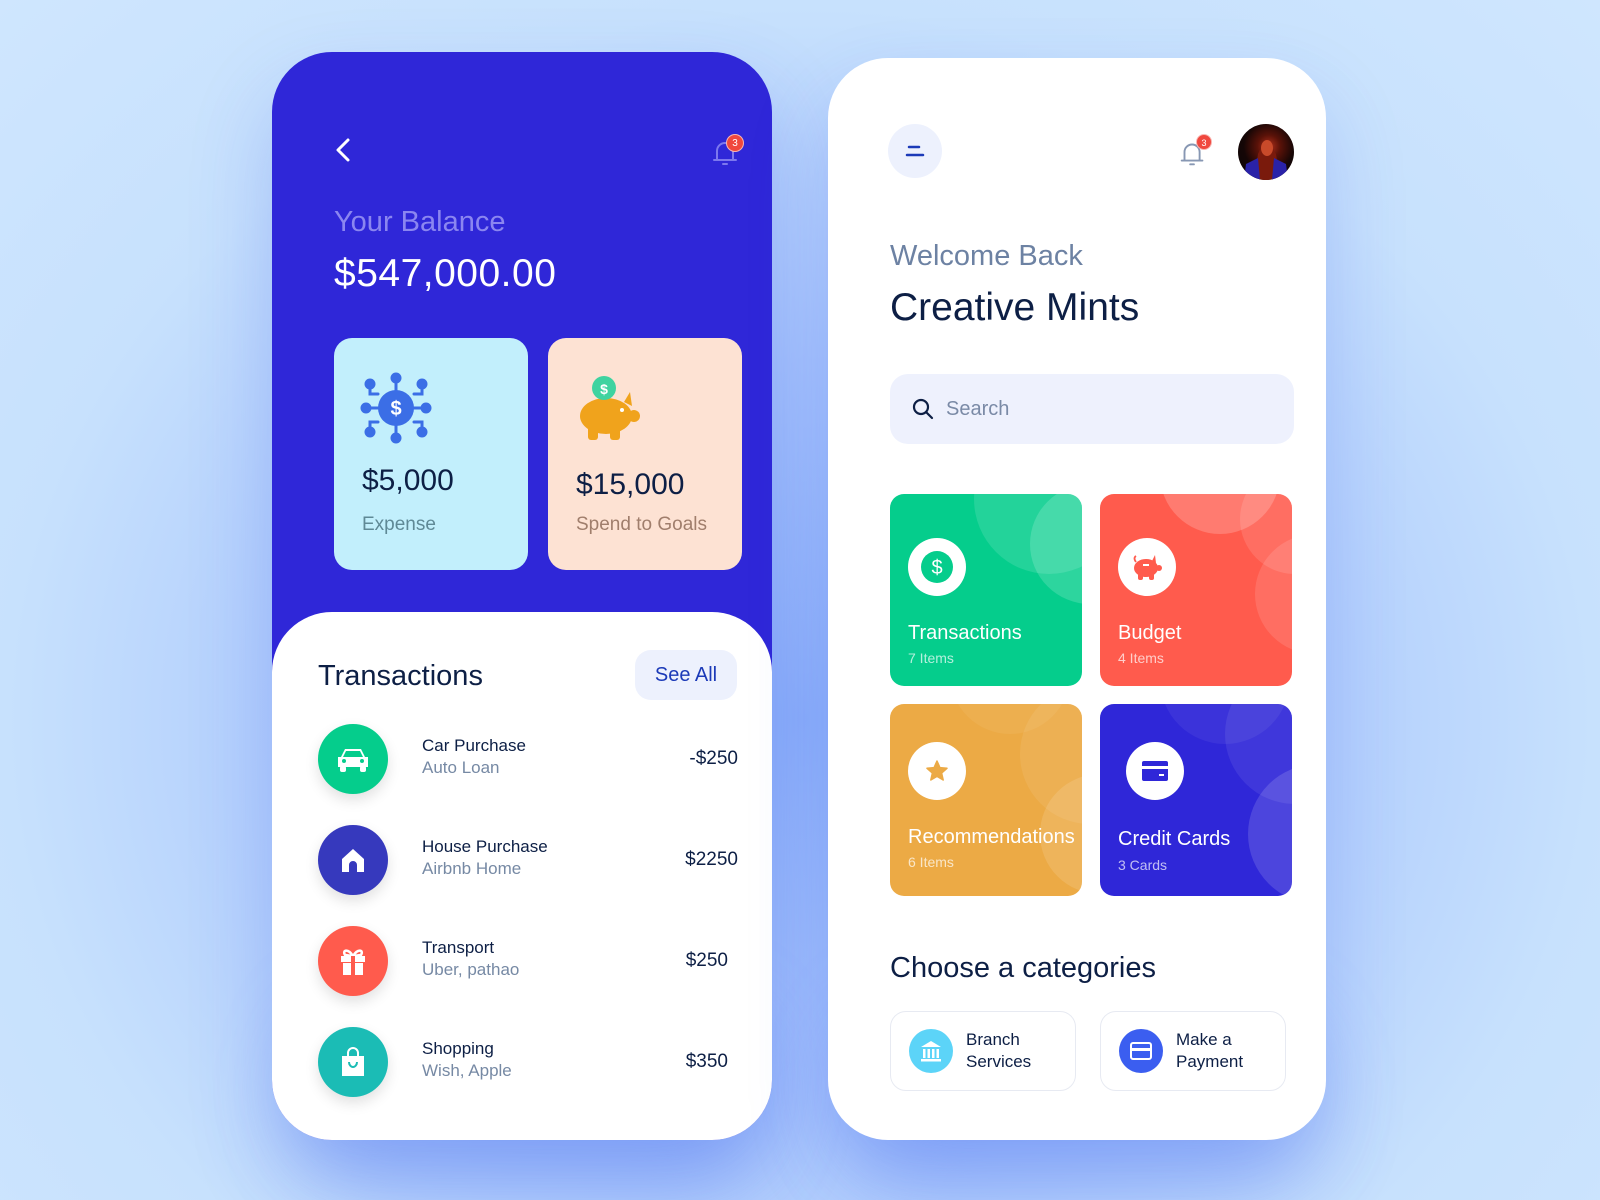  Describe the element at coordinates (713, 758) in the screenshot. I see `transaction-amount: -$250` at that location.